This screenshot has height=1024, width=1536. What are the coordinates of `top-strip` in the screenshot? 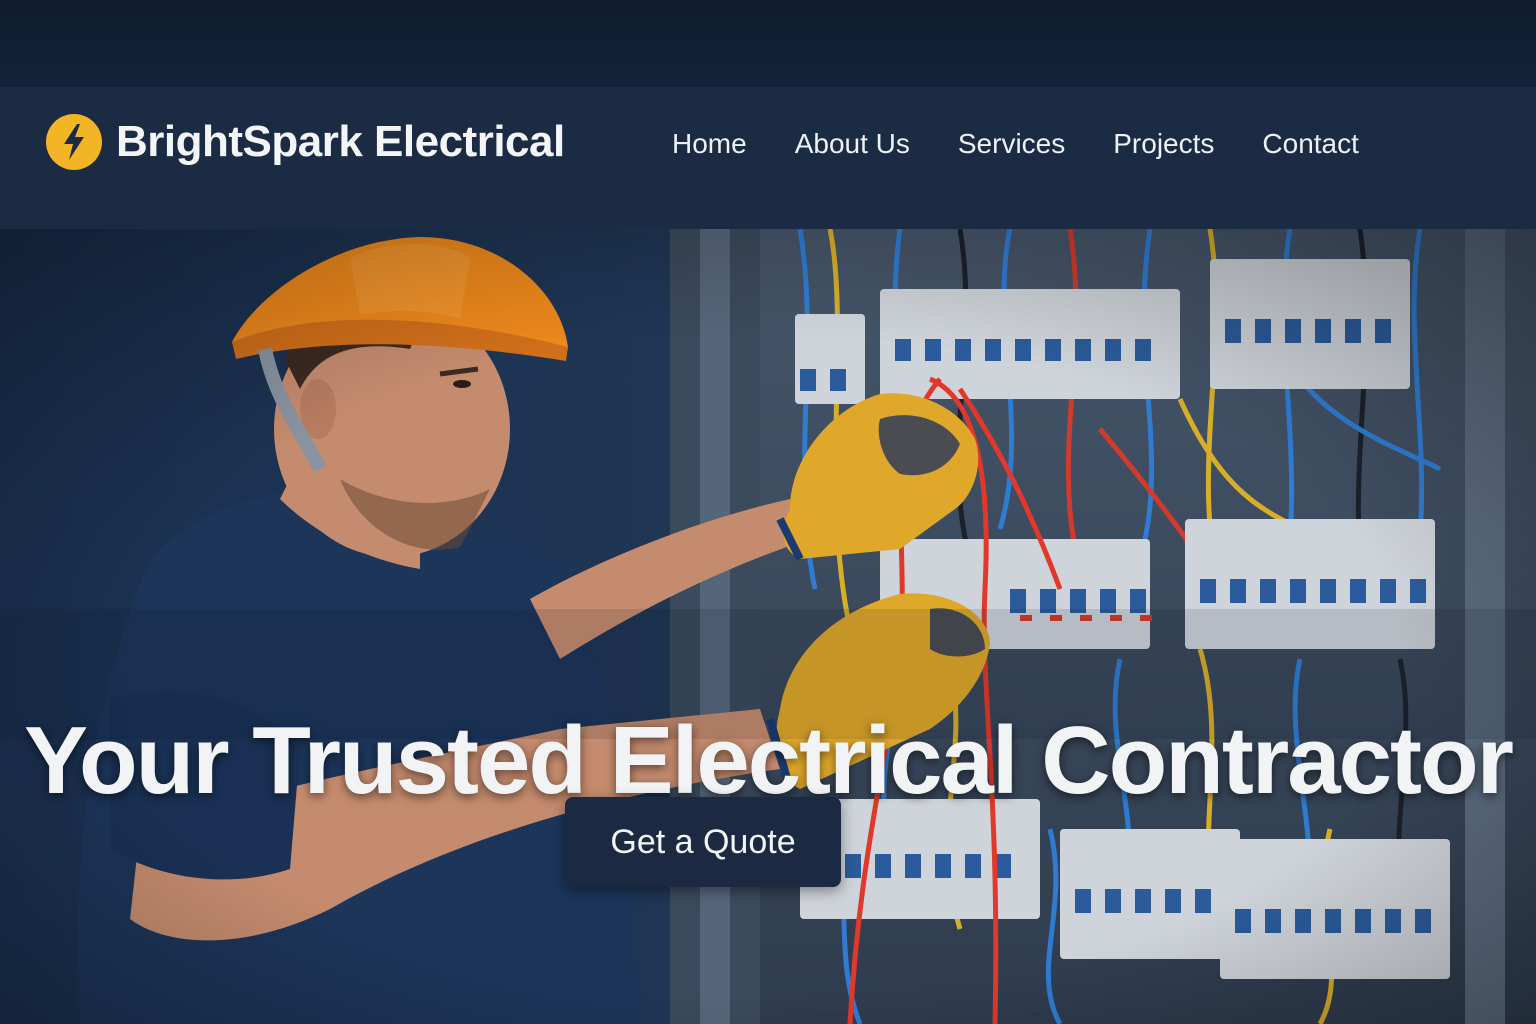 It's located at (768, 43).